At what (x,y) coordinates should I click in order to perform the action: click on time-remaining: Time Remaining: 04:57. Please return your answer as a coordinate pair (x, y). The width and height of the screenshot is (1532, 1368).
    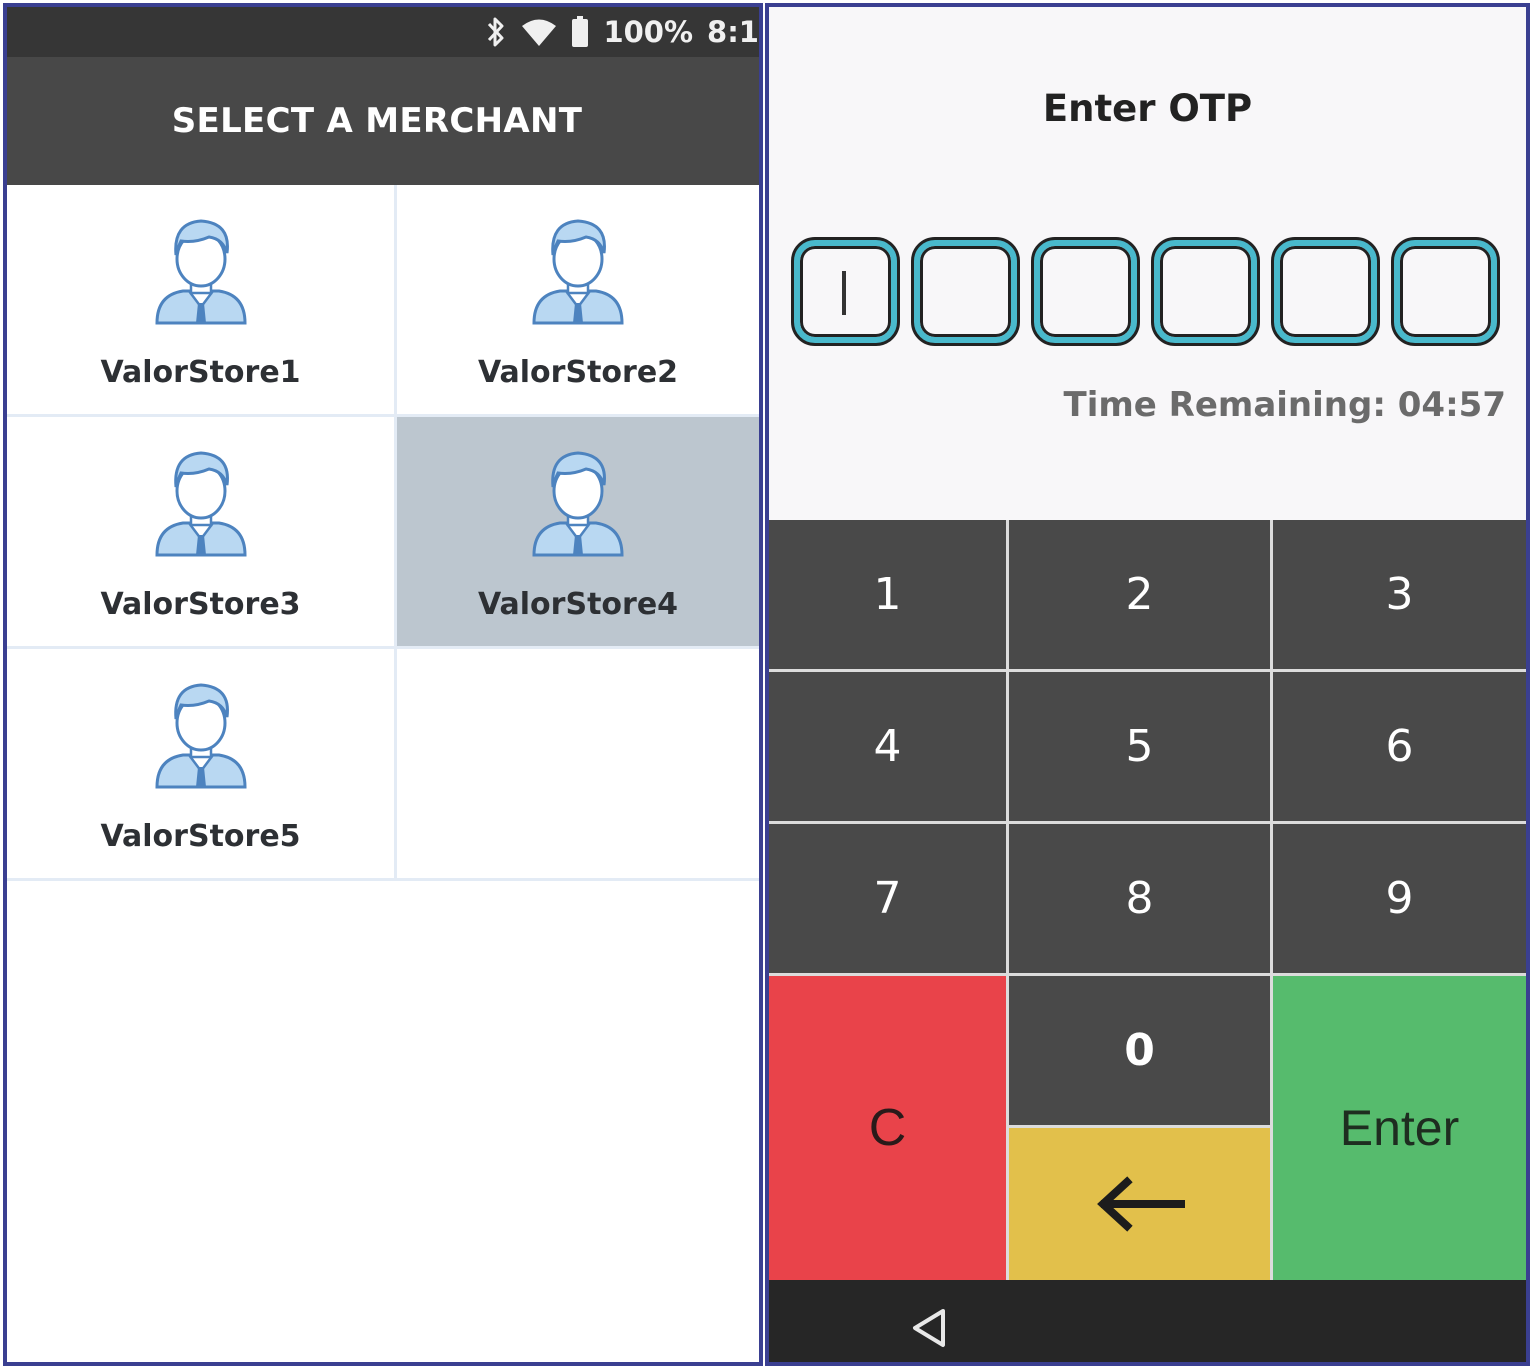
    Looking at the image, I should click on (1285, 405).